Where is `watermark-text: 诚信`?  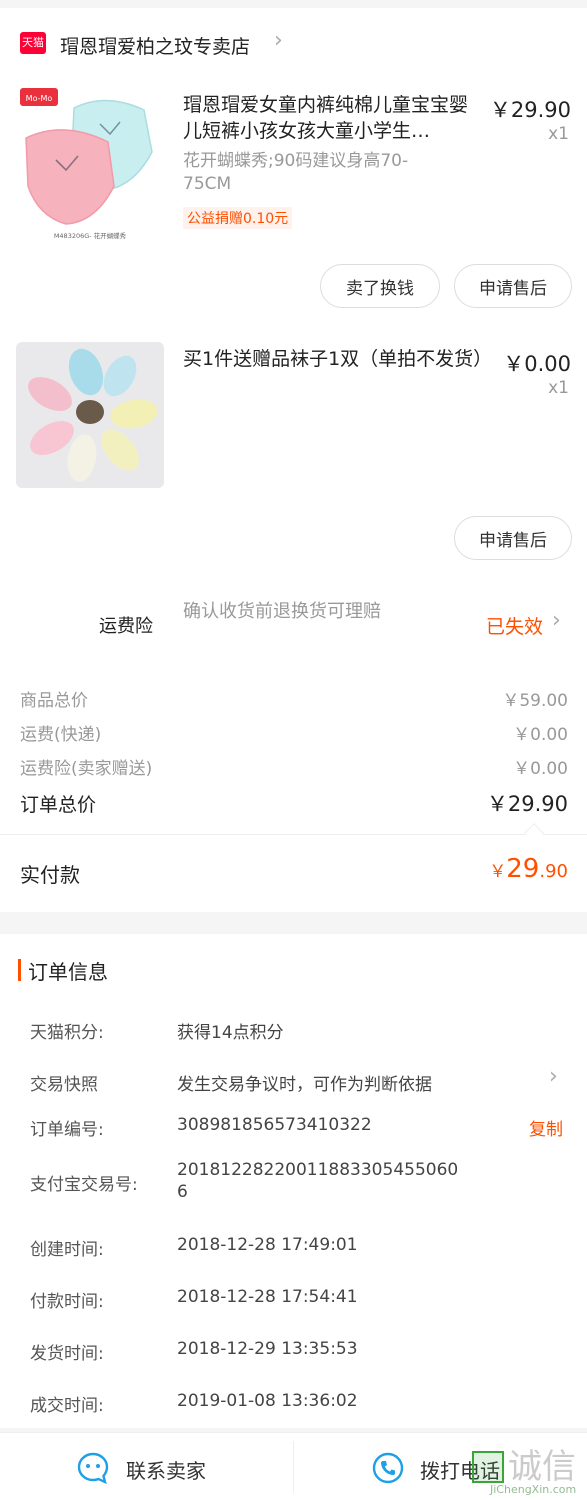 watermark-text: 诚信 is located at coordinates (542, 1467).